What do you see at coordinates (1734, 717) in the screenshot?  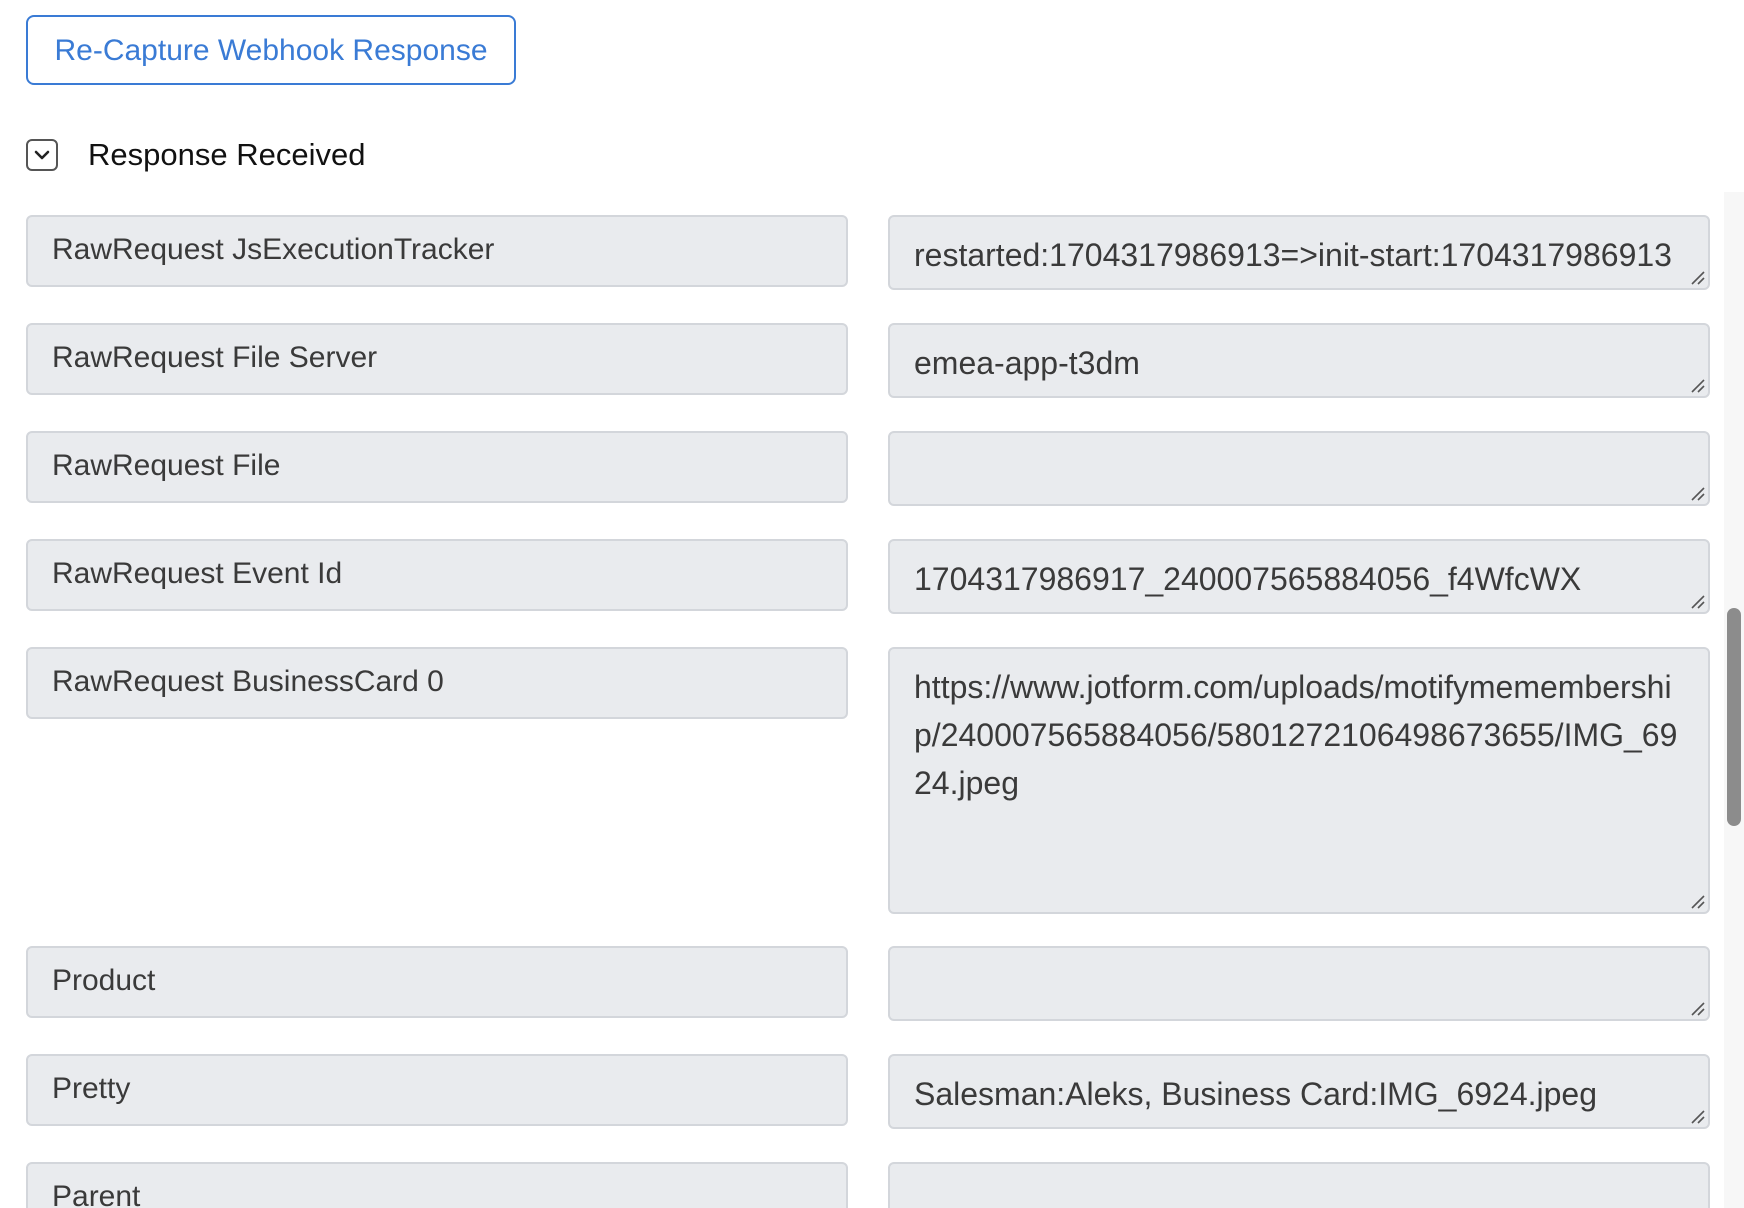 I see `scrollbar-thumb` at bounding box center [1734, 717].